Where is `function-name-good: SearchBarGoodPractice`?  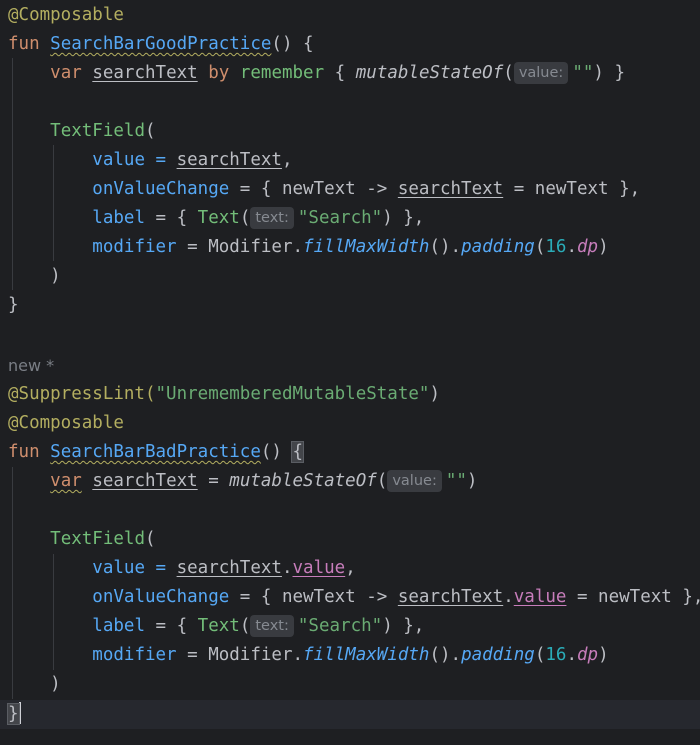
function-name-good: SearchBarGoodPractice is located at coordinates (160, 44).